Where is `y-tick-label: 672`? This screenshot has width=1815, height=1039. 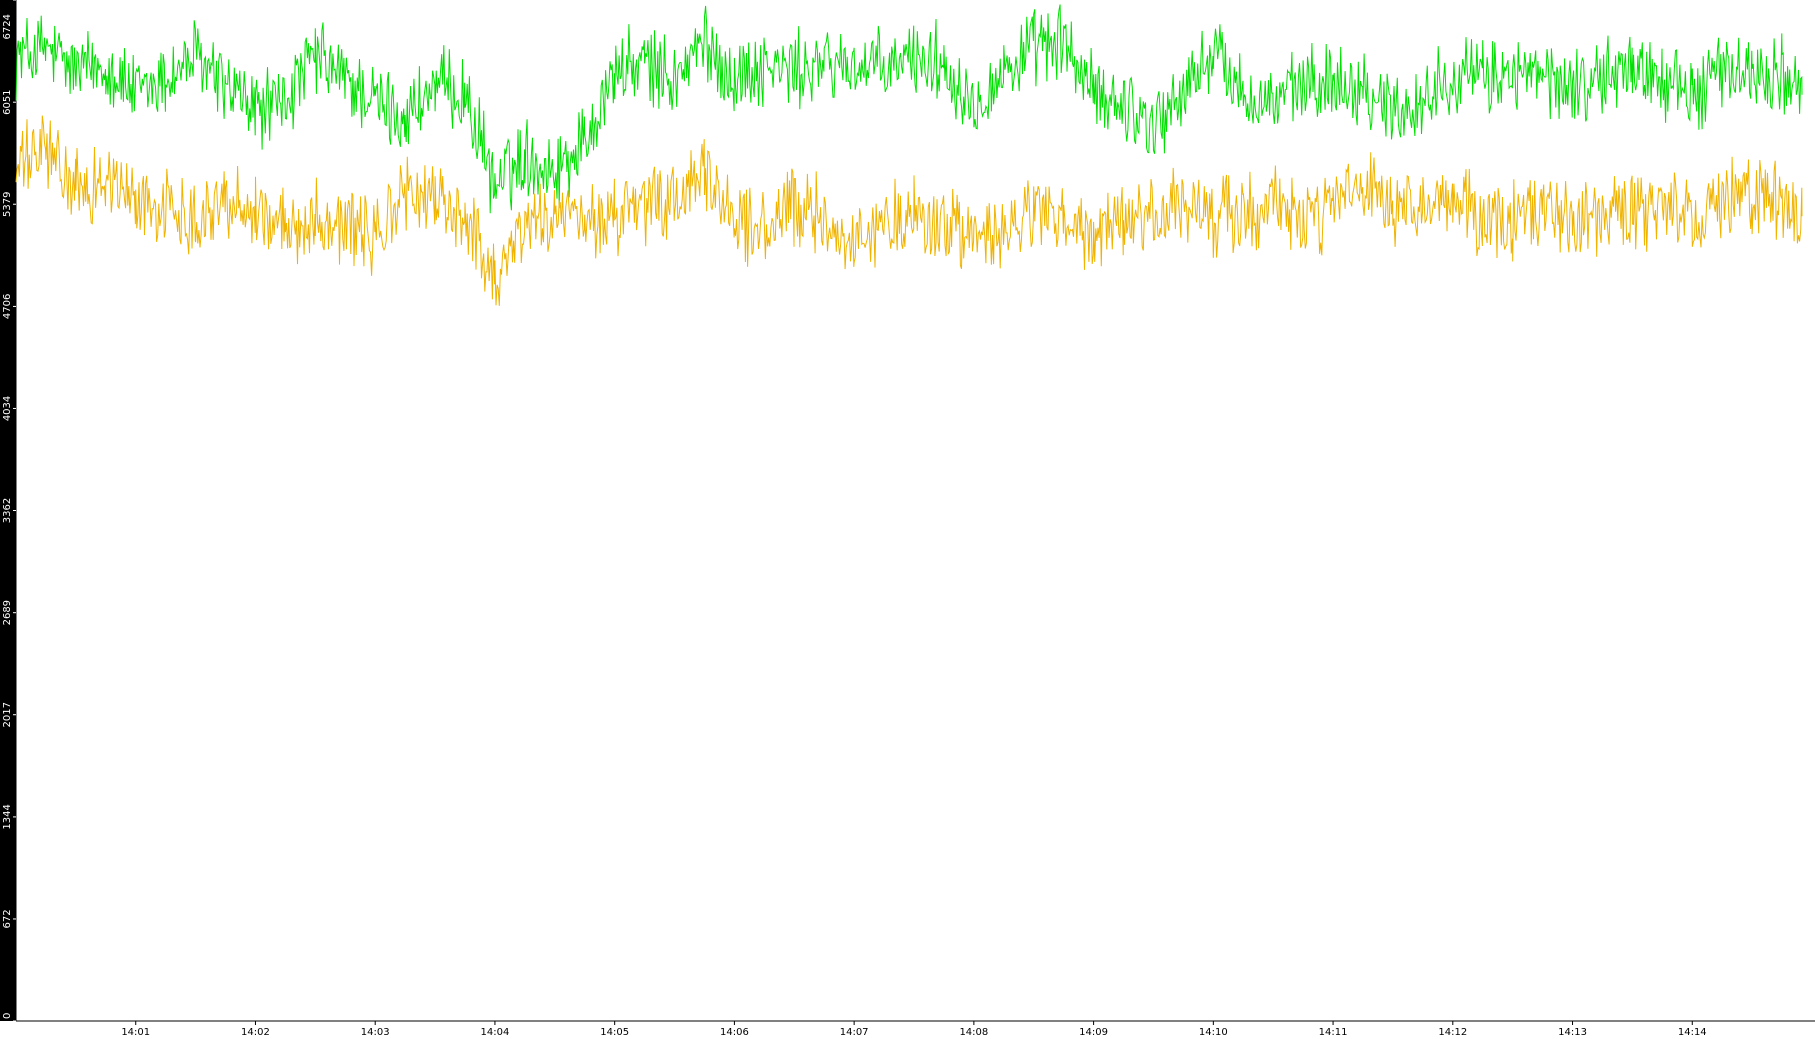 y-tick-label: 672 is located at coordinates (7, 918).